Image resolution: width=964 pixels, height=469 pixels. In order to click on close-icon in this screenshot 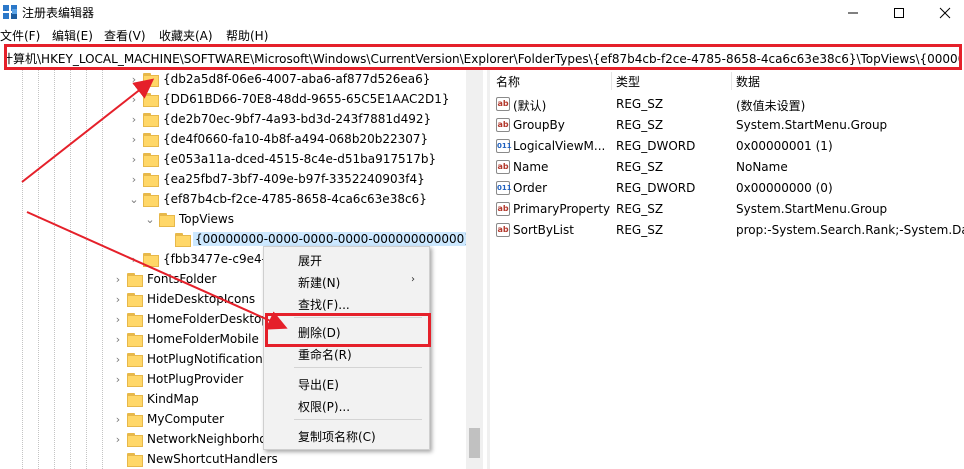, I will do `click(945, 13)`.